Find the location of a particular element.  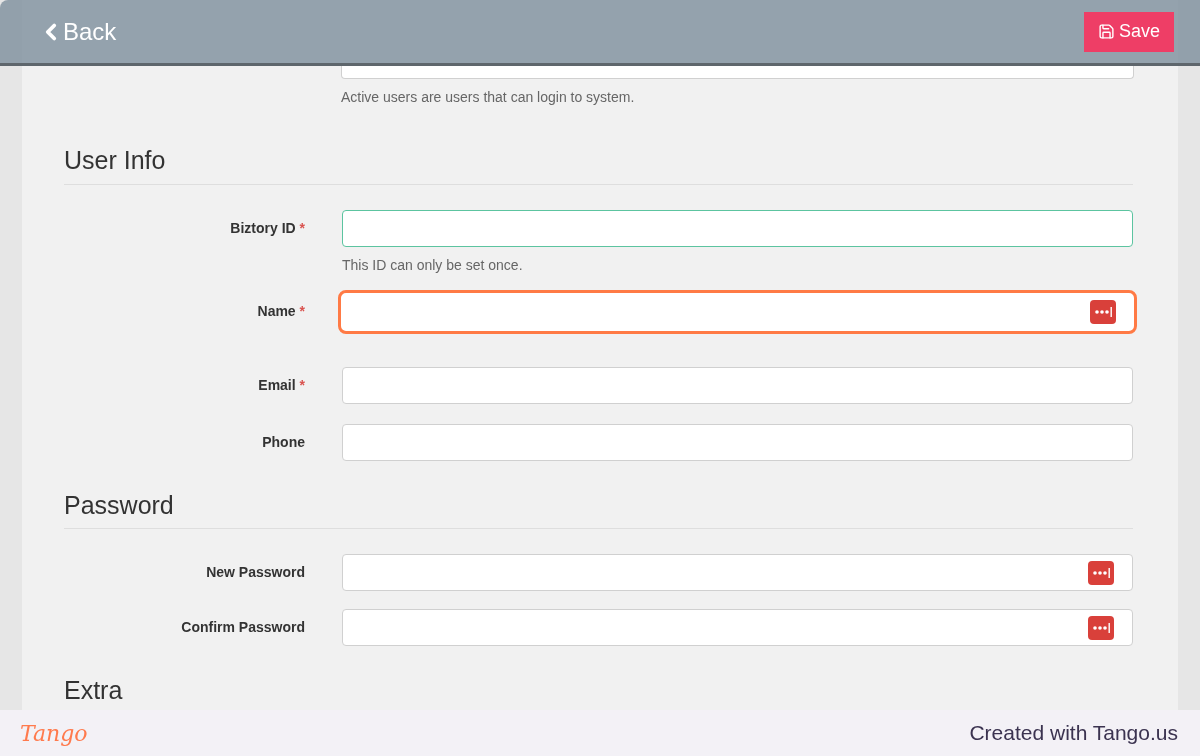

field-label: Phone is located at coordinates (283, 441).